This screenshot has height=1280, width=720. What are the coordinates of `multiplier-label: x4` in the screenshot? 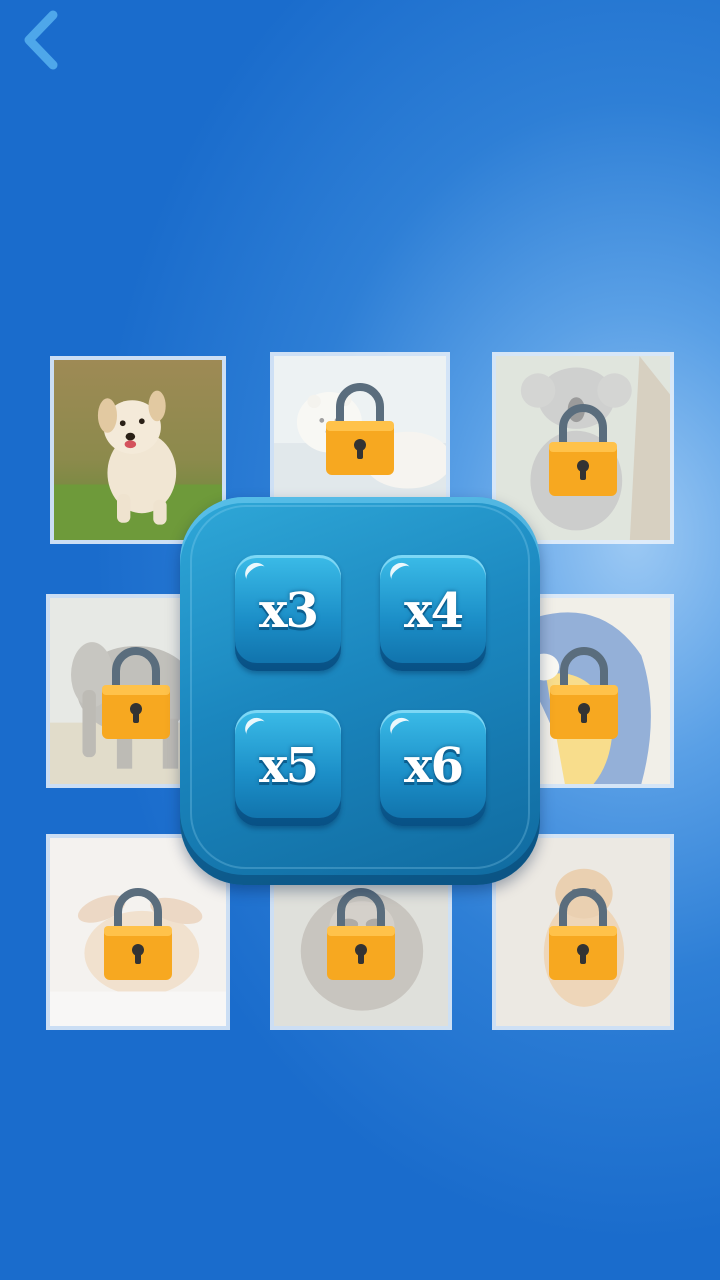 It's located at (433, 611).